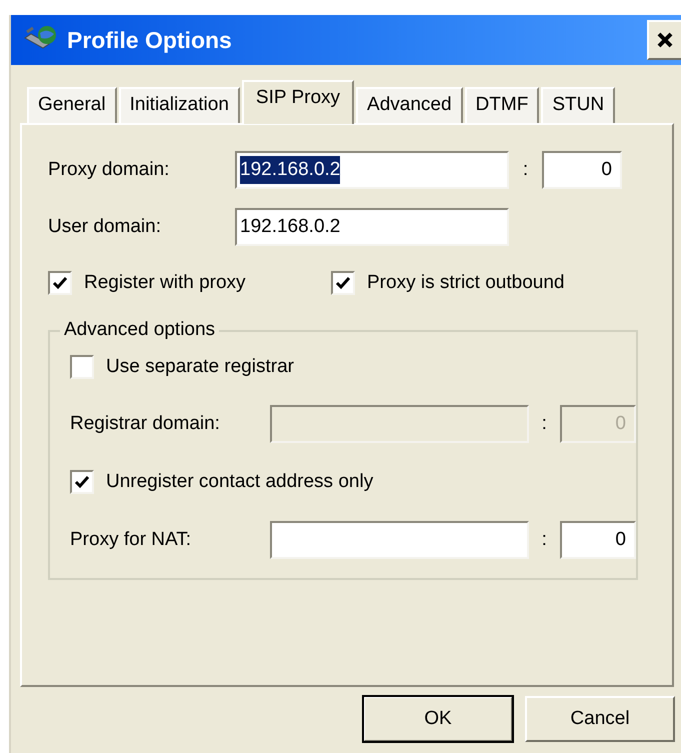 The width and height of the screenshot is (681, 753). Describe the element at coordinates (131, 540) in the screenshot. I see `field-label: Proxy for NAT:` at that location.